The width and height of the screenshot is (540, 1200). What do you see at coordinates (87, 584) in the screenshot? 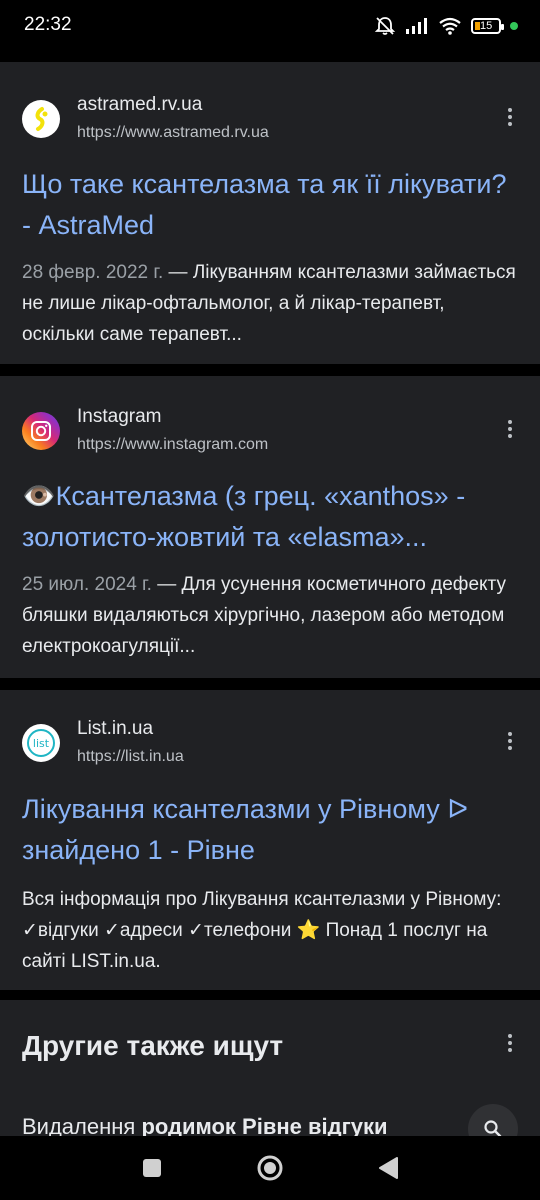
I see `result-date: 25 июл. 2024 г.` at bounding box center [87, 584].